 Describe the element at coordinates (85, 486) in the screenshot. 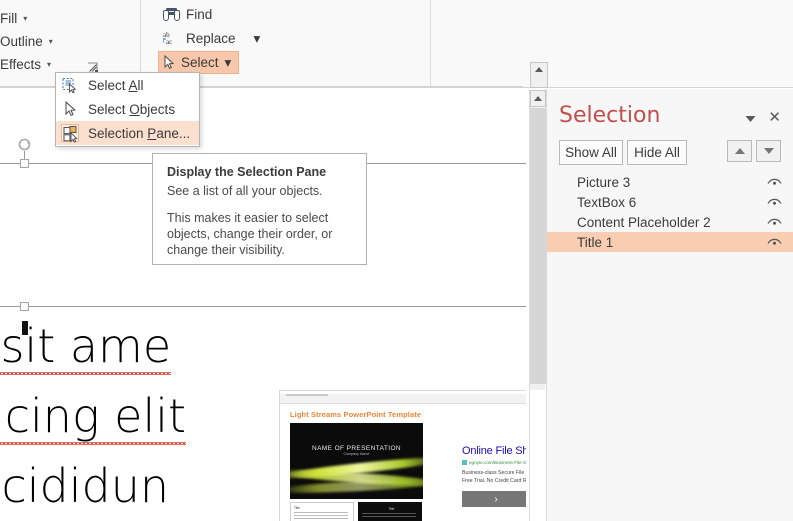

I see `slide-line-3-text: r incididun` at that location.